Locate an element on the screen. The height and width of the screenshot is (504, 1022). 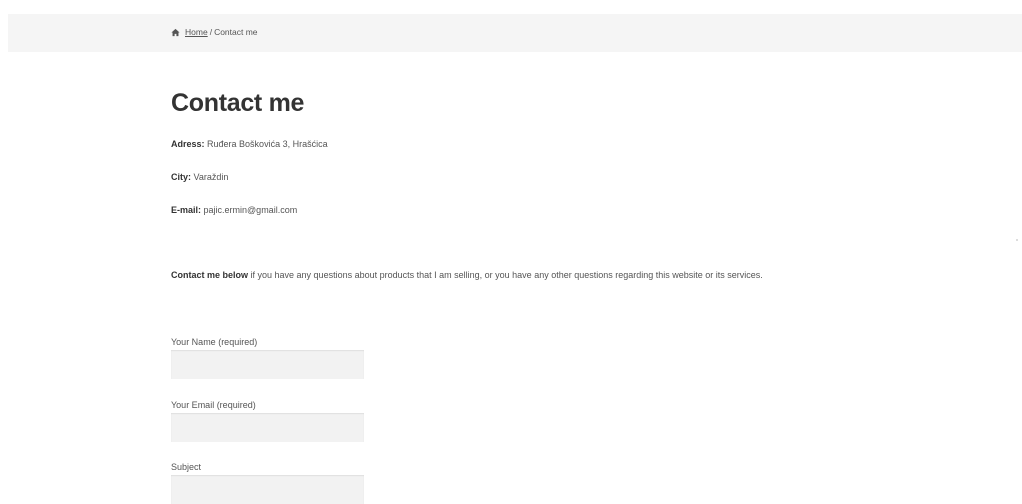
email-label: E-mail: is located at coordinates (186, 210).